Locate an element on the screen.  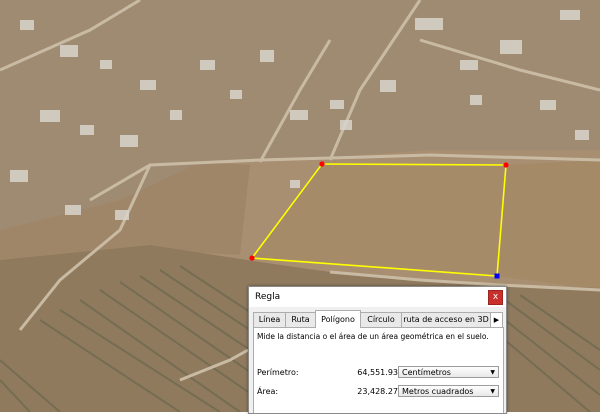
close-button: x is located at coordinates (495, 297).